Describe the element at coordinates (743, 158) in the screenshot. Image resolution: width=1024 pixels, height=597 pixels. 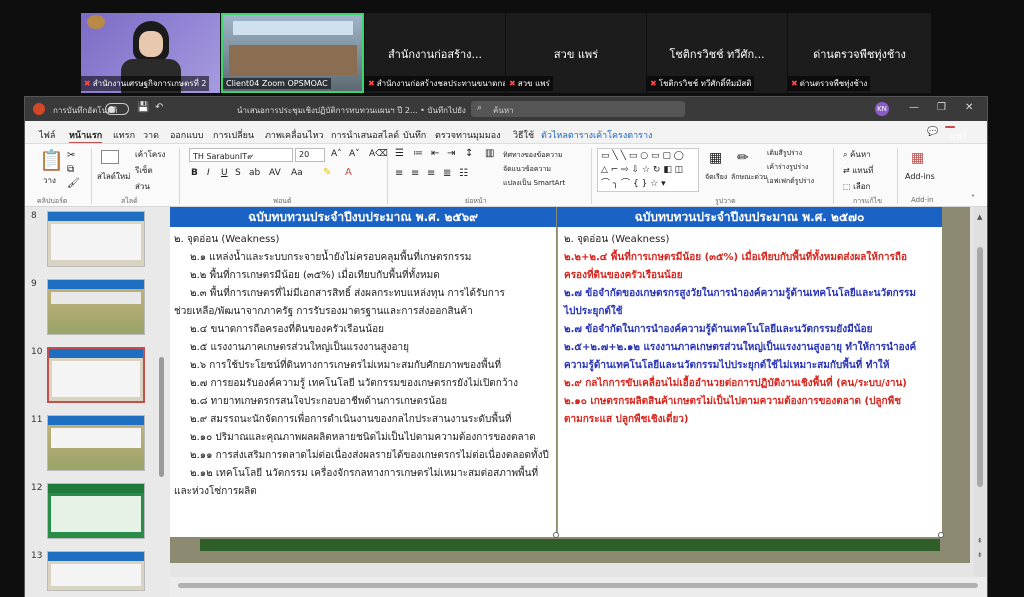
I see `quick-styles-icon: ✏` at that location.